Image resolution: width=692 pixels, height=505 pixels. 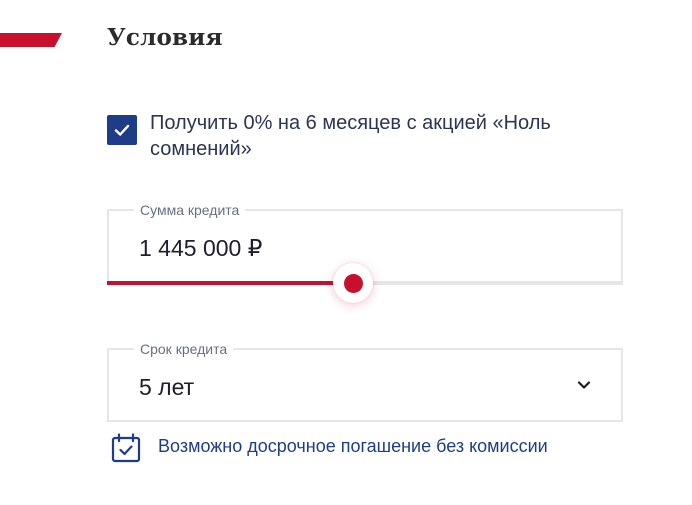 I want to click on loan-amount-slider, so click(x=365, y=283).